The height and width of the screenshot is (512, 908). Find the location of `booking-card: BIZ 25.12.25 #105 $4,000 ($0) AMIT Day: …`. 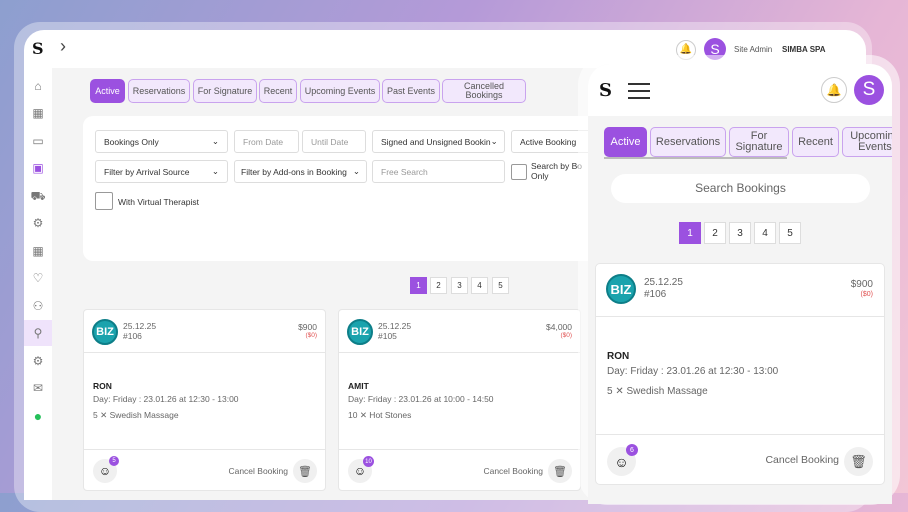

booking-card: BIZ 25.12.25 #105 $4,000 ($0) AMIT Day: … is located at coordinates (459, 400).